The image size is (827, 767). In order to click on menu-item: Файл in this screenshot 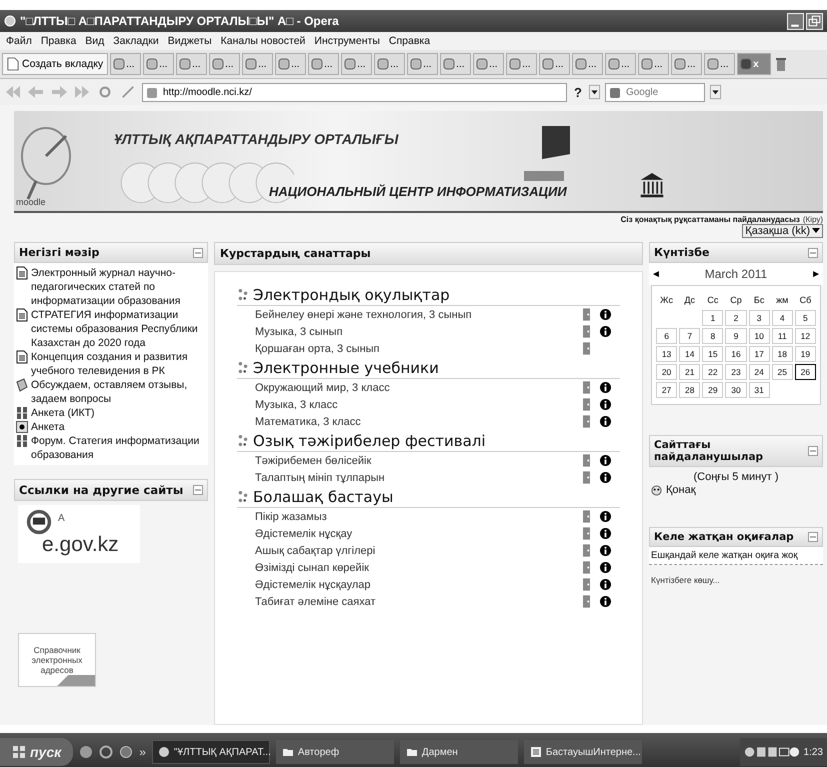, I will do `click(19, 41)`.